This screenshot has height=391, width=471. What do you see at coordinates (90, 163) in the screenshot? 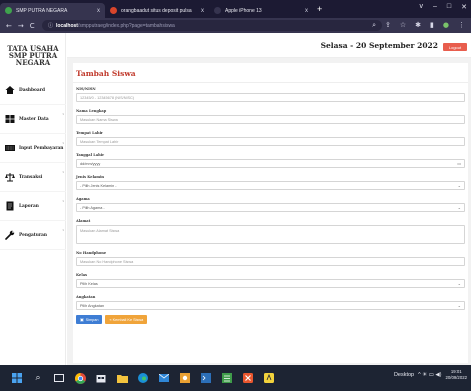
I see `placeholder: dd/mm/yyyy` at bounding box center [90, 163].